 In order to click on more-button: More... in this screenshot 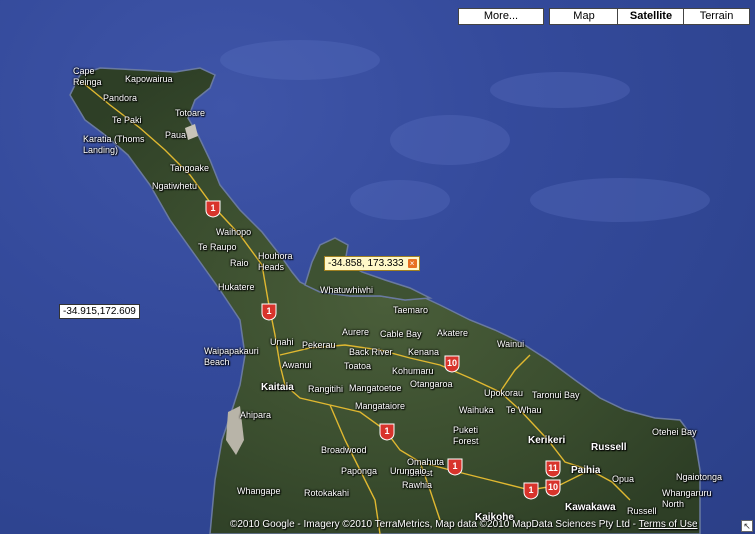, I will do `click(501, 16)`.